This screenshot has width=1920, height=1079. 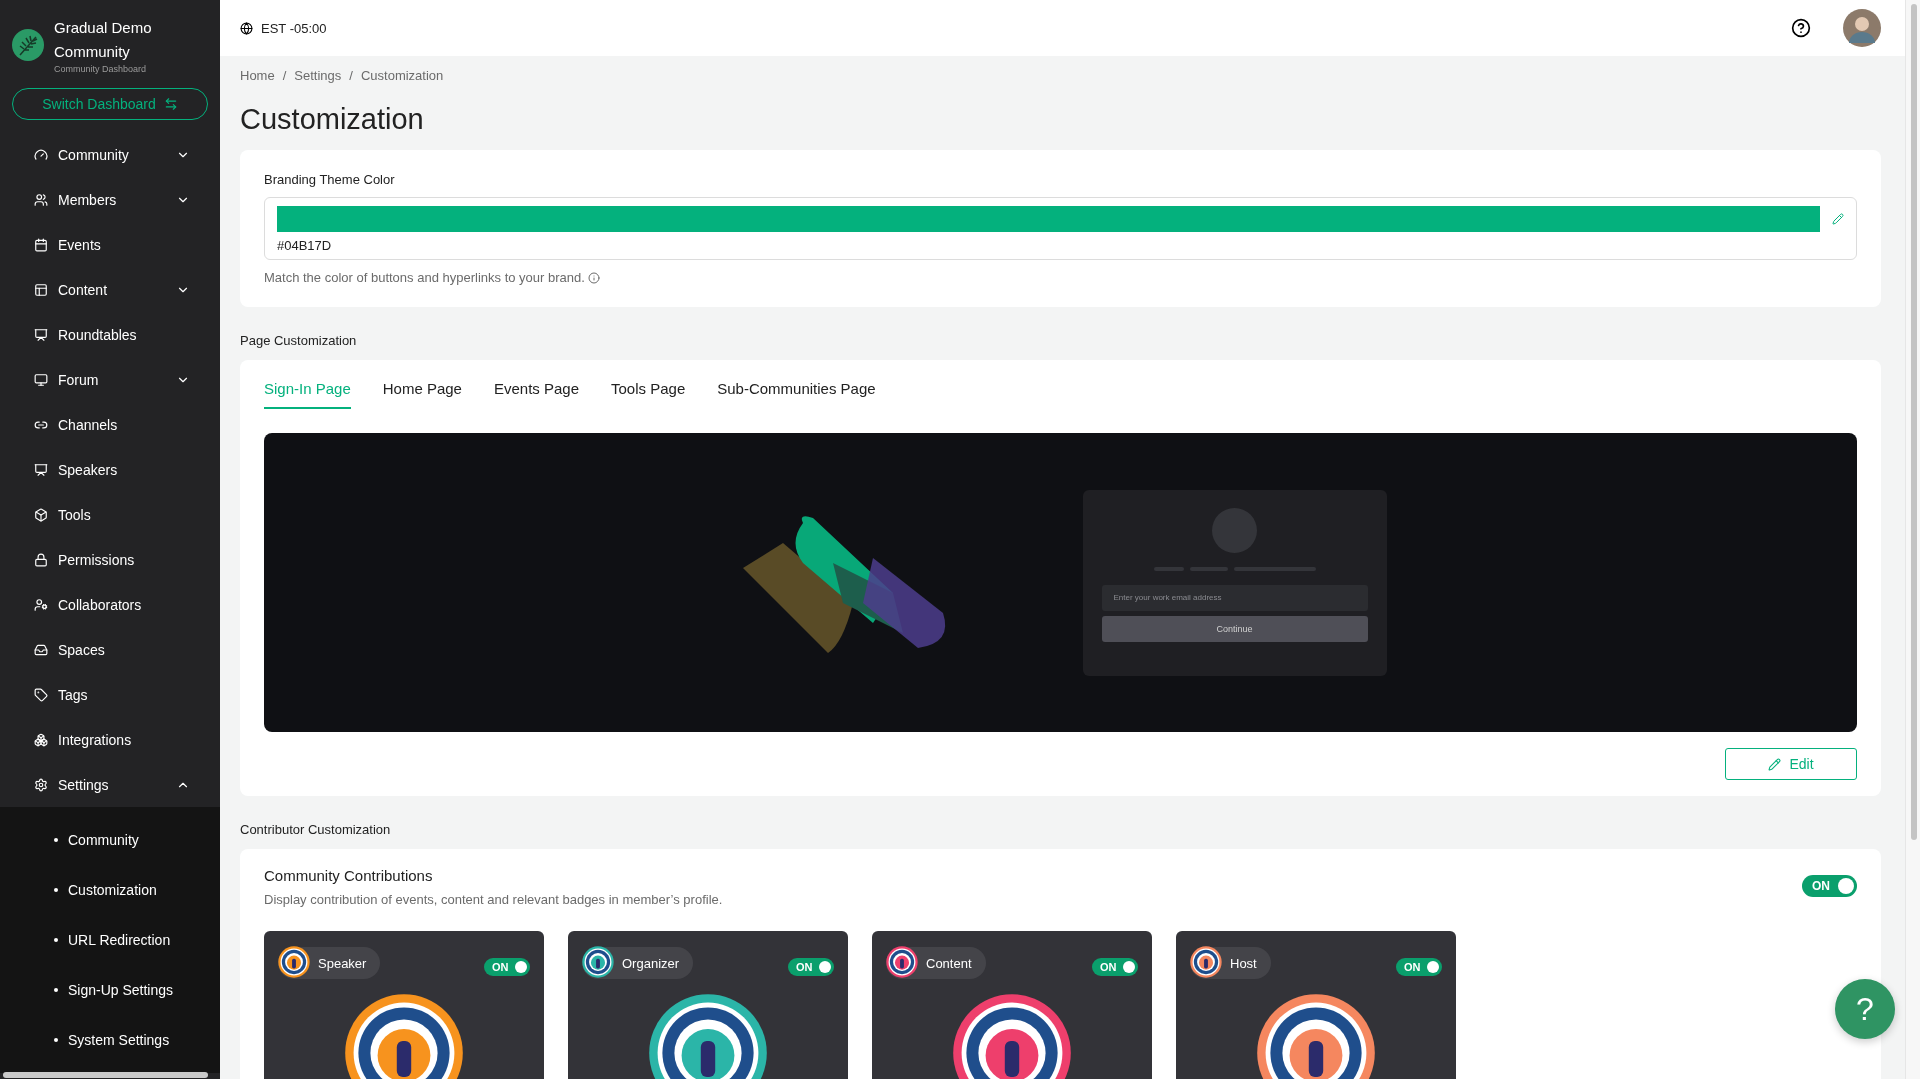 What do you see at coordinates (41, 784) in the screenshot?
I see `settings-icon` at bounding box center [41, 784].